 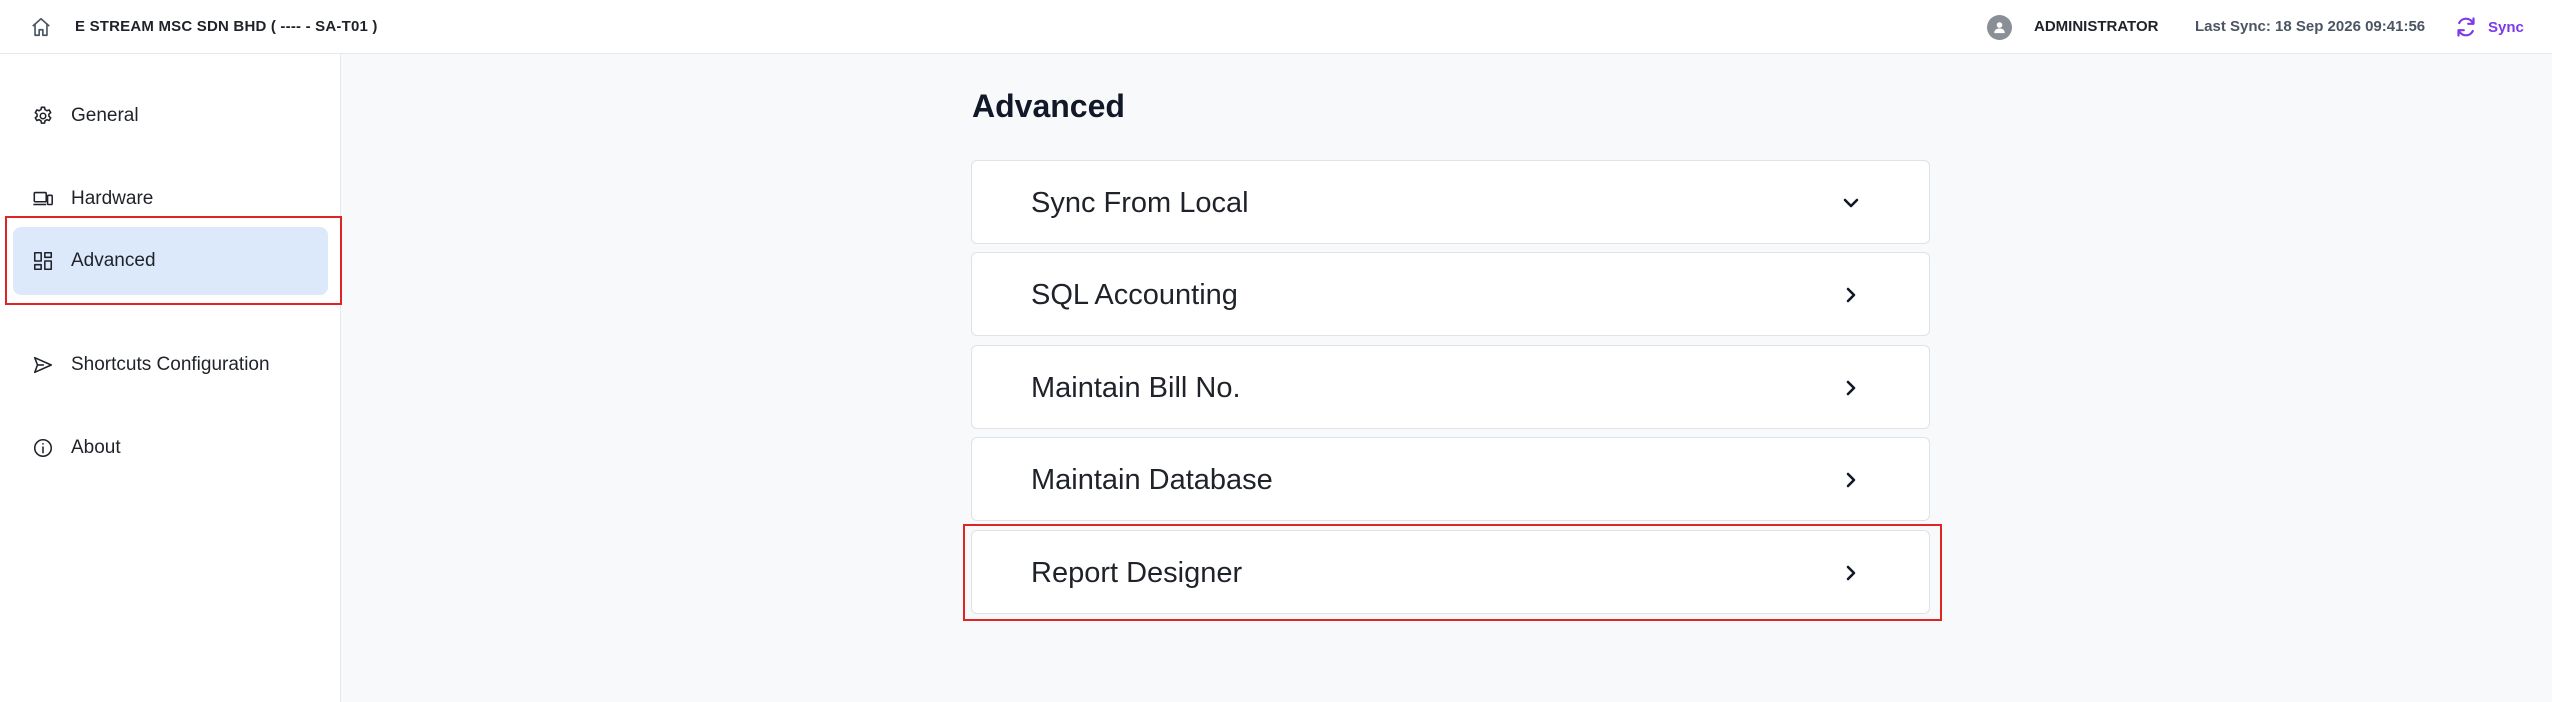 I want to click on info-icon, so click(x=43, y=448).